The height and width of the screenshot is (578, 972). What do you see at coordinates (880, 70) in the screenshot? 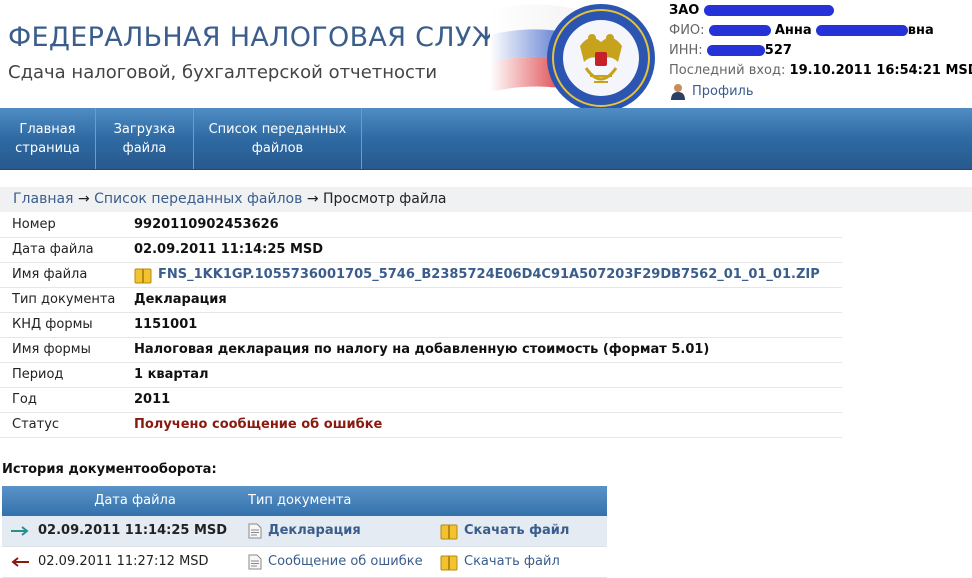
I see `last-login-value: 19.10.2011 16:54:21 MSD` at bounding box center [880, 70].